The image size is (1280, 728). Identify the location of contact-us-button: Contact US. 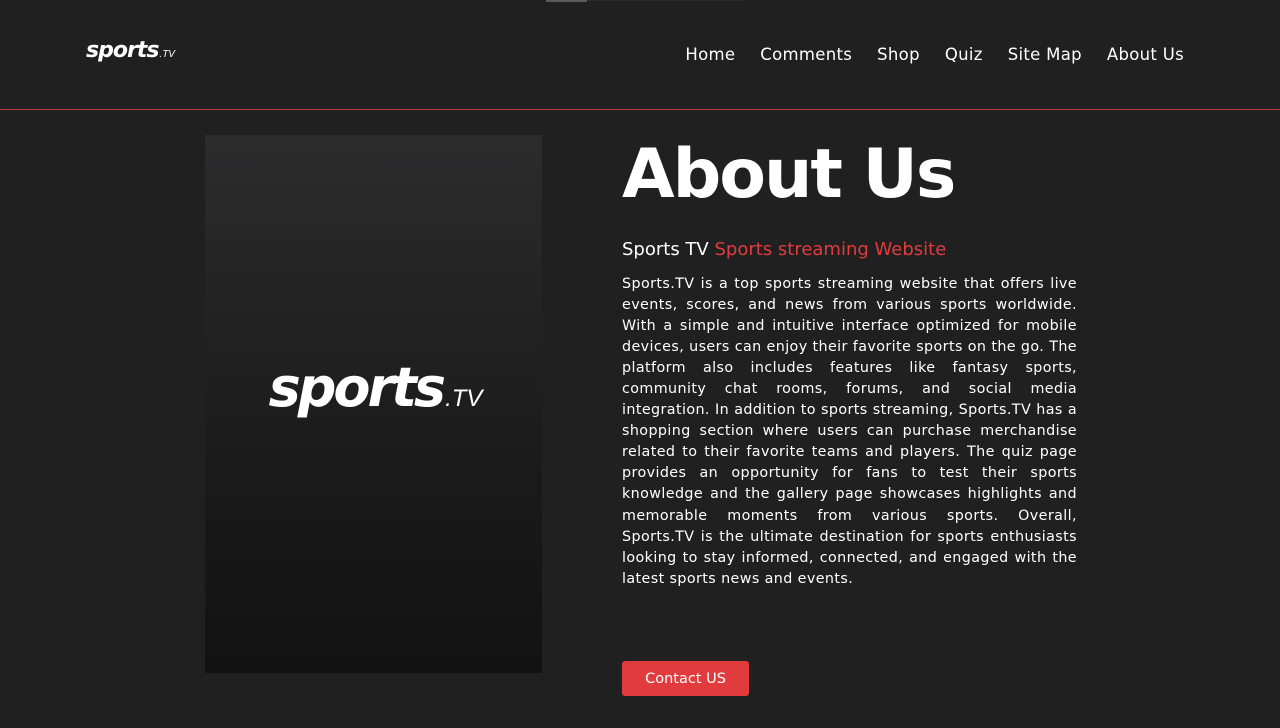
(685, 678).